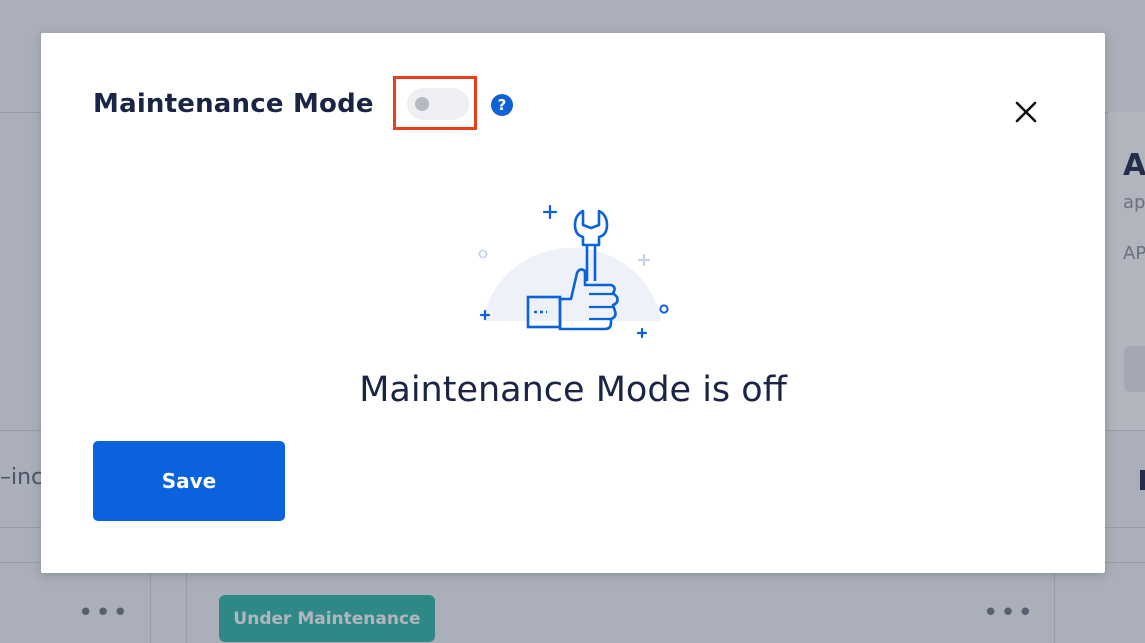 This screenshot has height=643, width=1145. I want to click on dialog-title: Maintenance Mode, so click(233, 104).